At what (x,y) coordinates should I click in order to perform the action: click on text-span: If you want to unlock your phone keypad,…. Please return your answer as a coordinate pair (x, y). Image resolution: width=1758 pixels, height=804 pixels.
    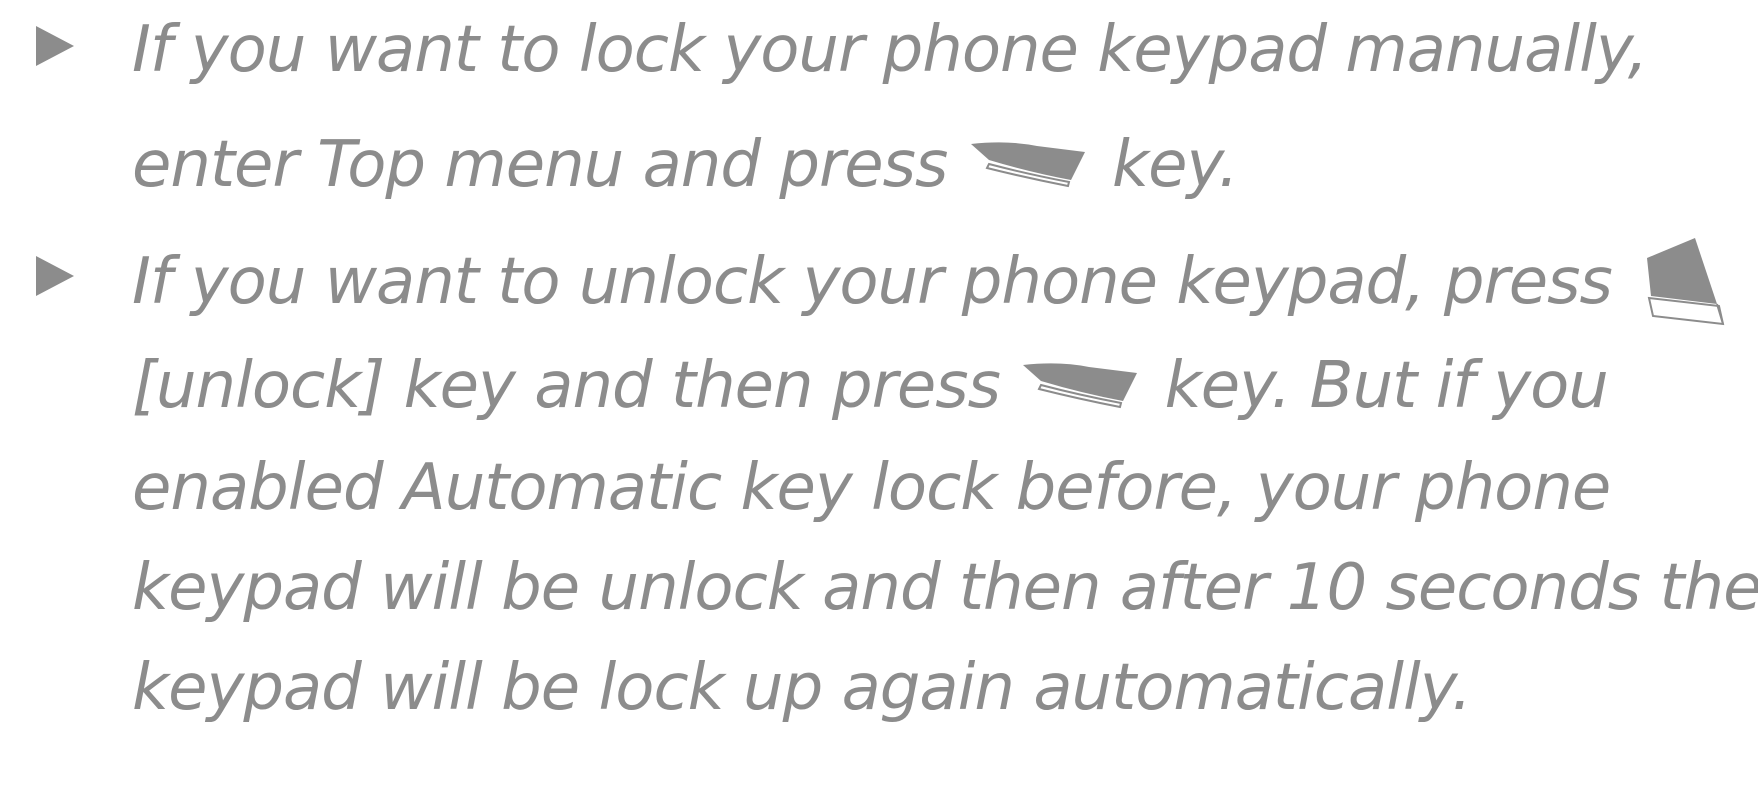
    Looking at the image, I should click on (872, 282).